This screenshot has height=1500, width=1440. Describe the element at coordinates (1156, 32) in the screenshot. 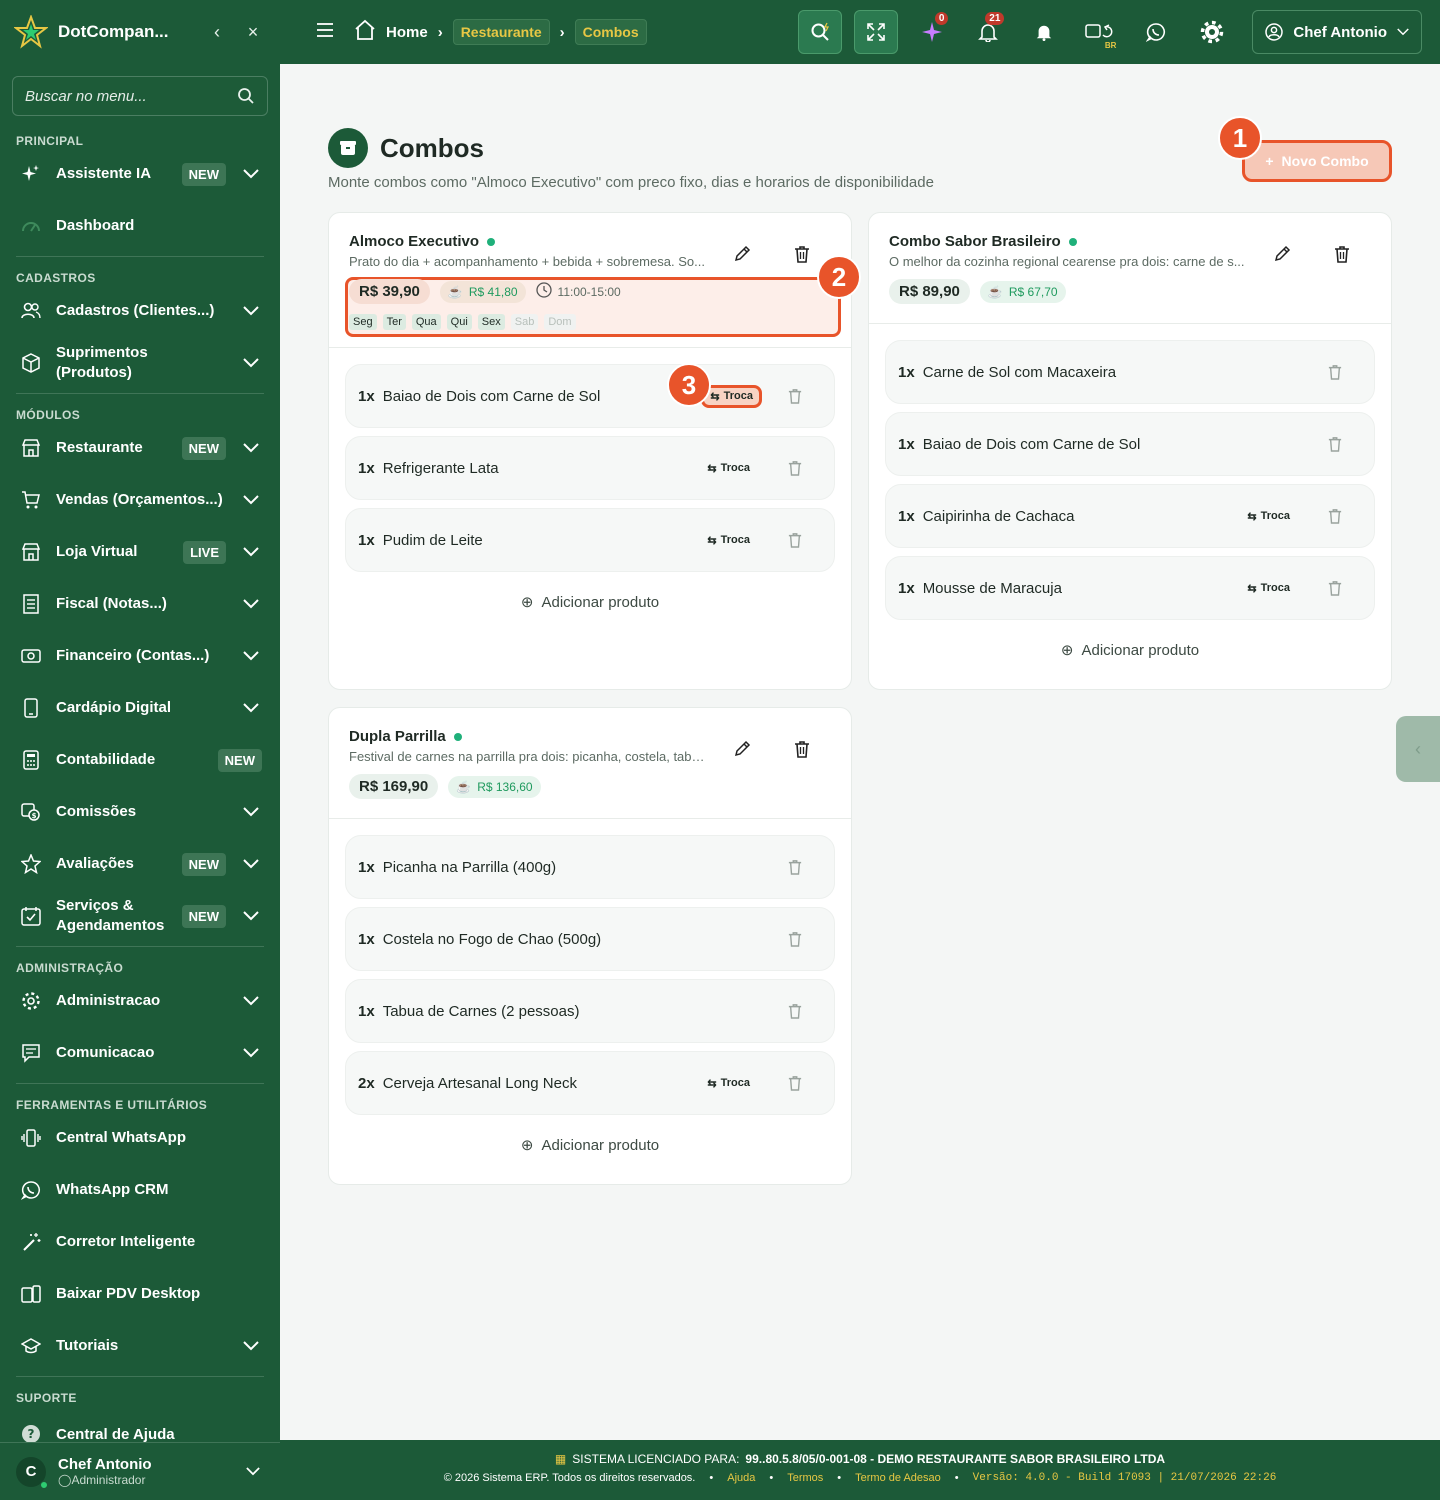

I see `whatsapp-button` at that location.